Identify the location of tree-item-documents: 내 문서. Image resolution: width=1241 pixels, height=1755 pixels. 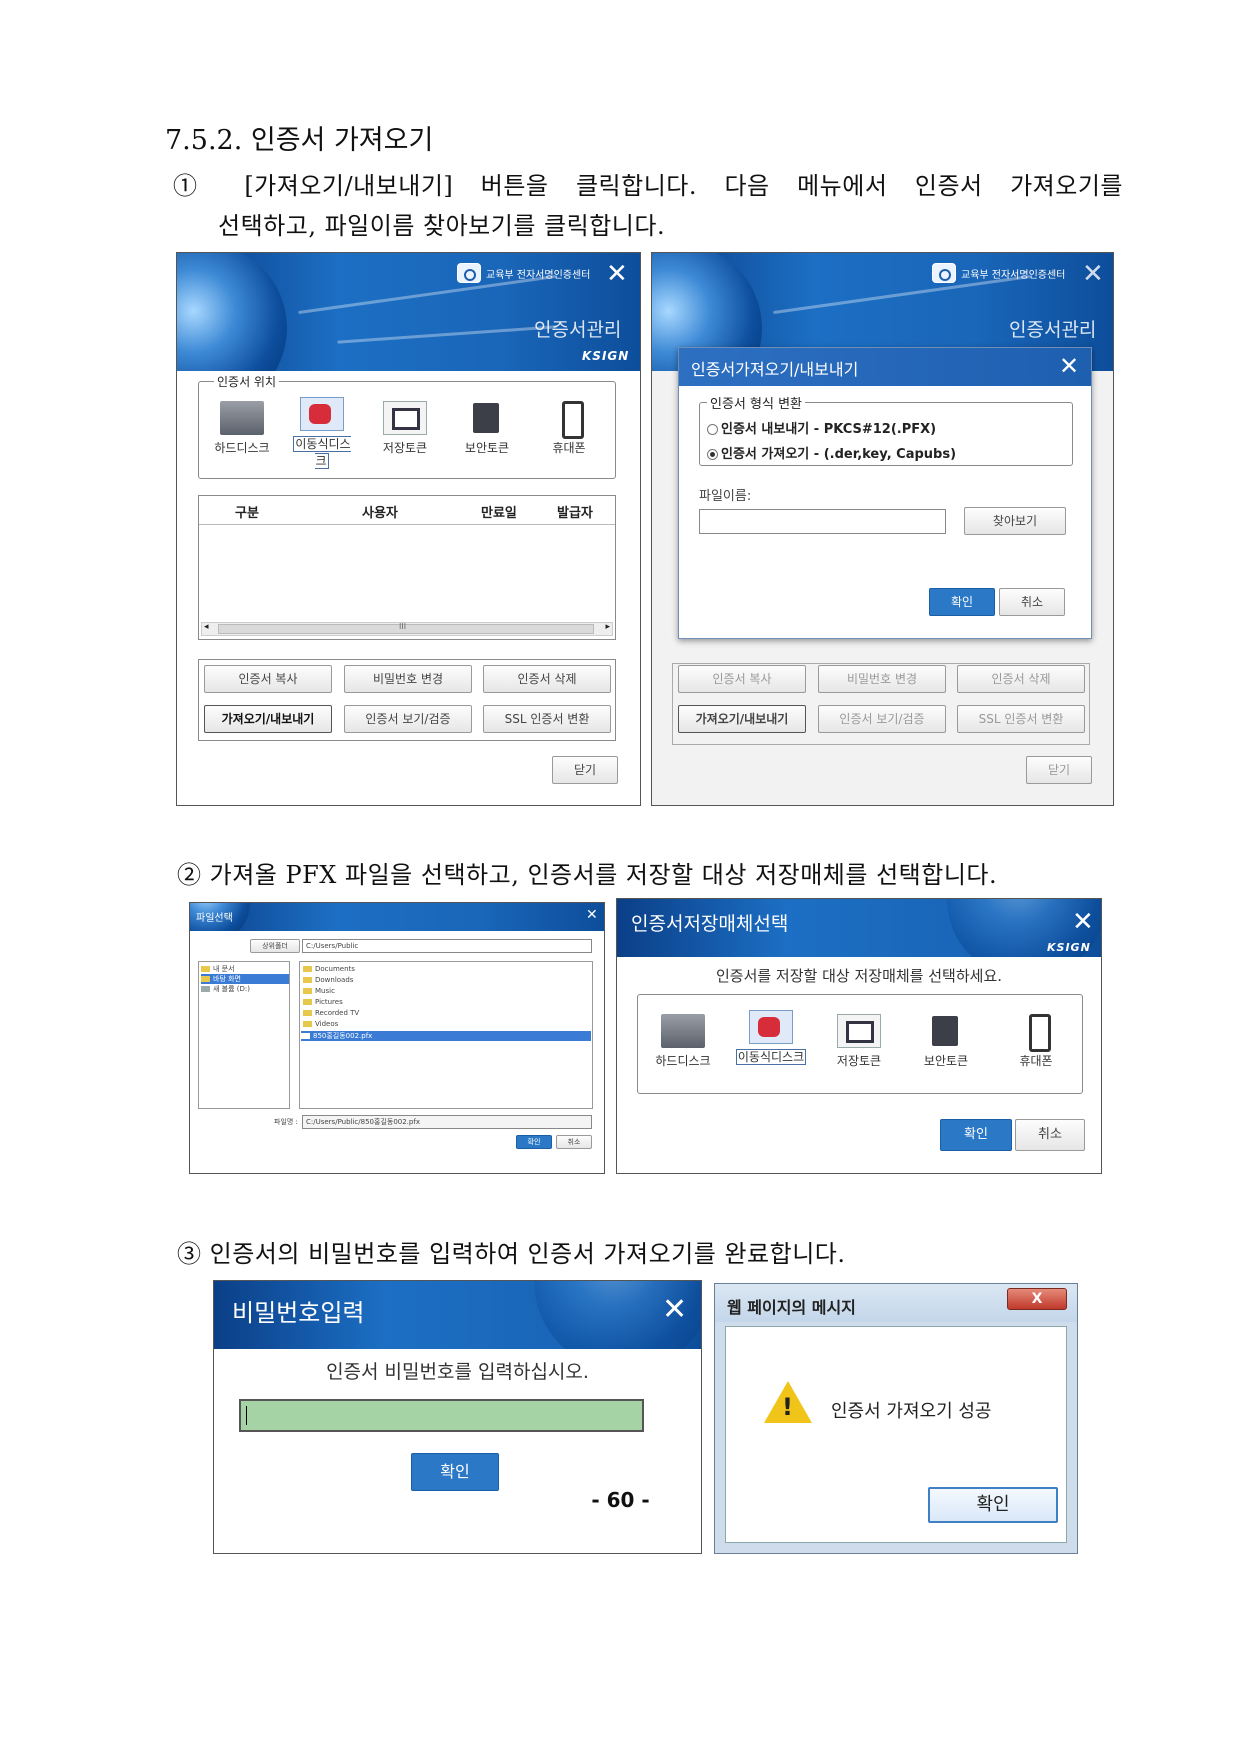
(218, 969).